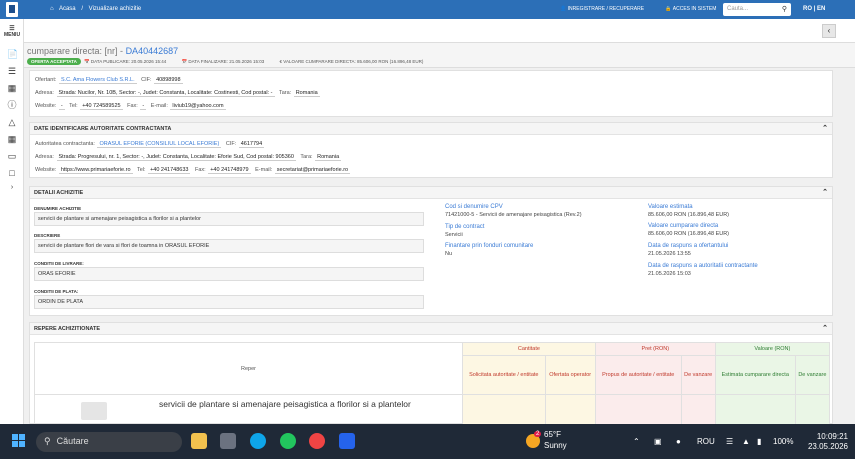 This screenshot has height=459, width=855. Describe the element at coordinates (683, 226) in the screenshot. I see `val-cumparare-label: Valoare cumparare directa` at that location.